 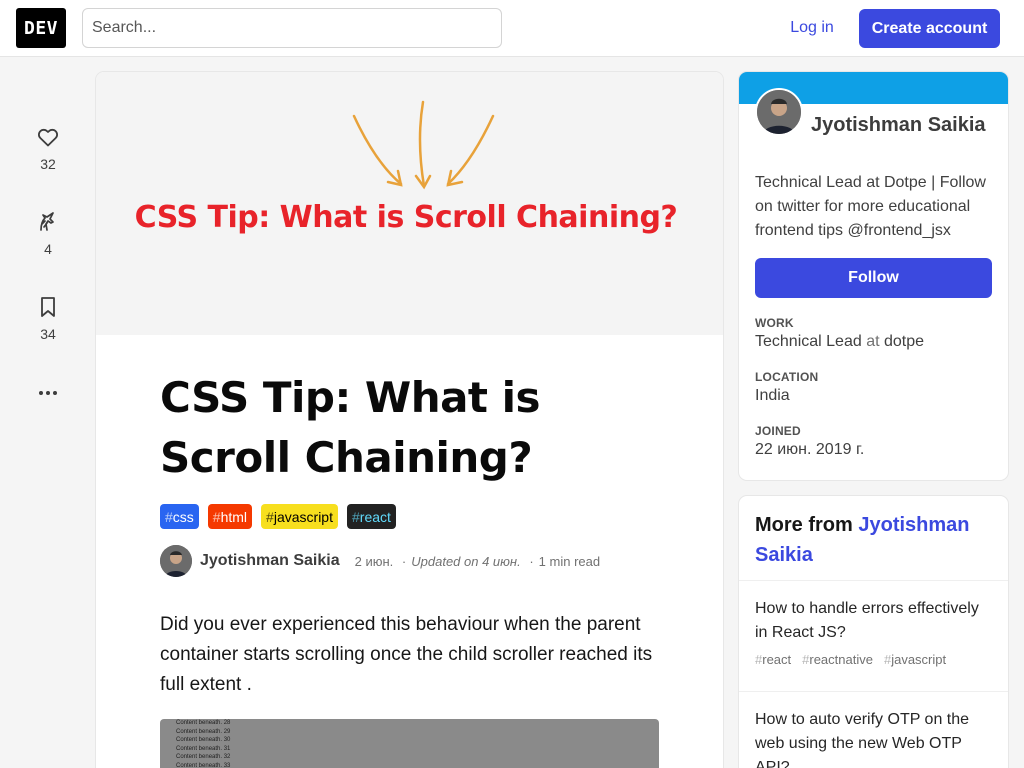 What do you see at coordinates (898, 125) in the screenshot?
I see `profile-name: Jyotishman Saikia` at bounding box center [898, 125].